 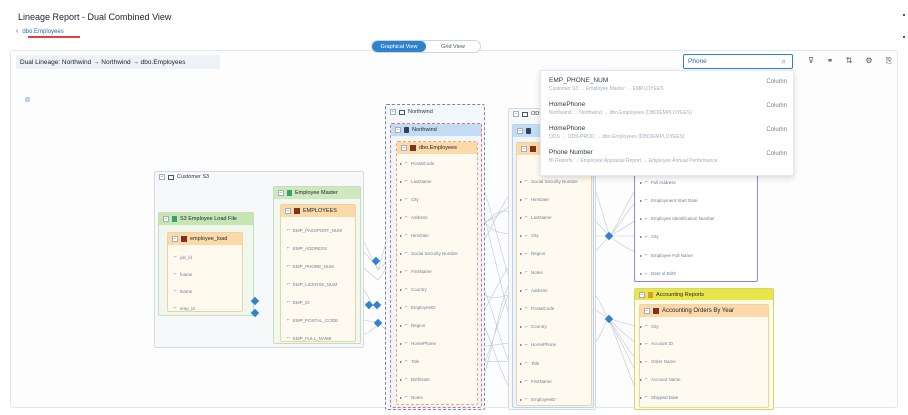 I want to click on field-row: ▸ ⌐ Account Name, so click(x=660, y=379).